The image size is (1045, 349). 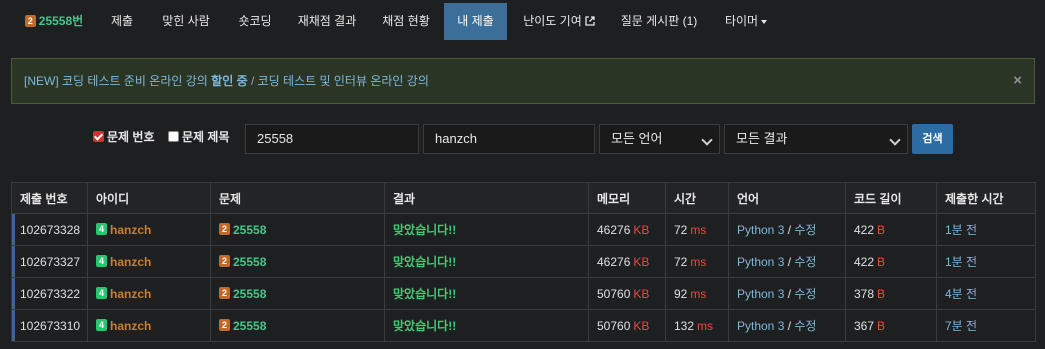 What do you see at coordinates (552, 21) in the screenshot?
I see `nav-difficulty-label: 난이도 기여` at bounding box center [552, 21].